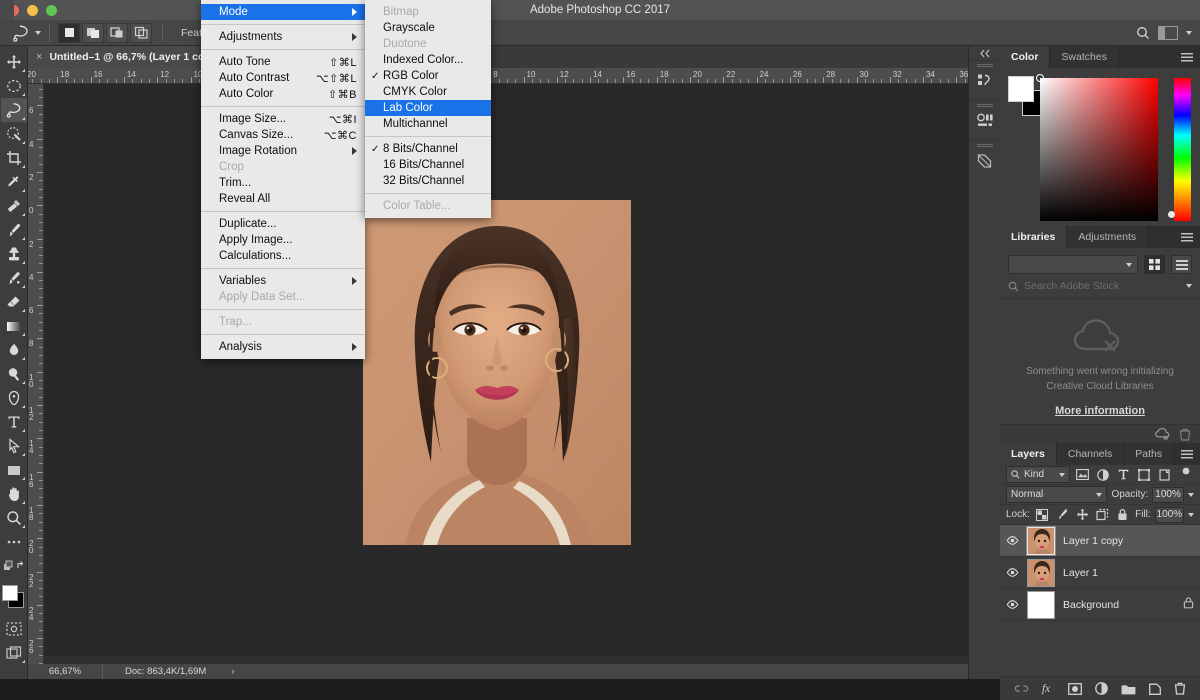 This screenshot has height=700, width=1200. I want to click on brush-settings-panel-icon, so click(984, 160).